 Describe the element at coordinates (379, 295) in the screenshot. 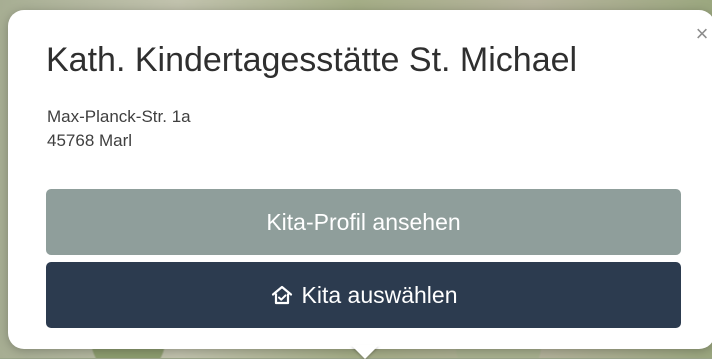

I see `select-kita-label: Kita auswählen` at that location.